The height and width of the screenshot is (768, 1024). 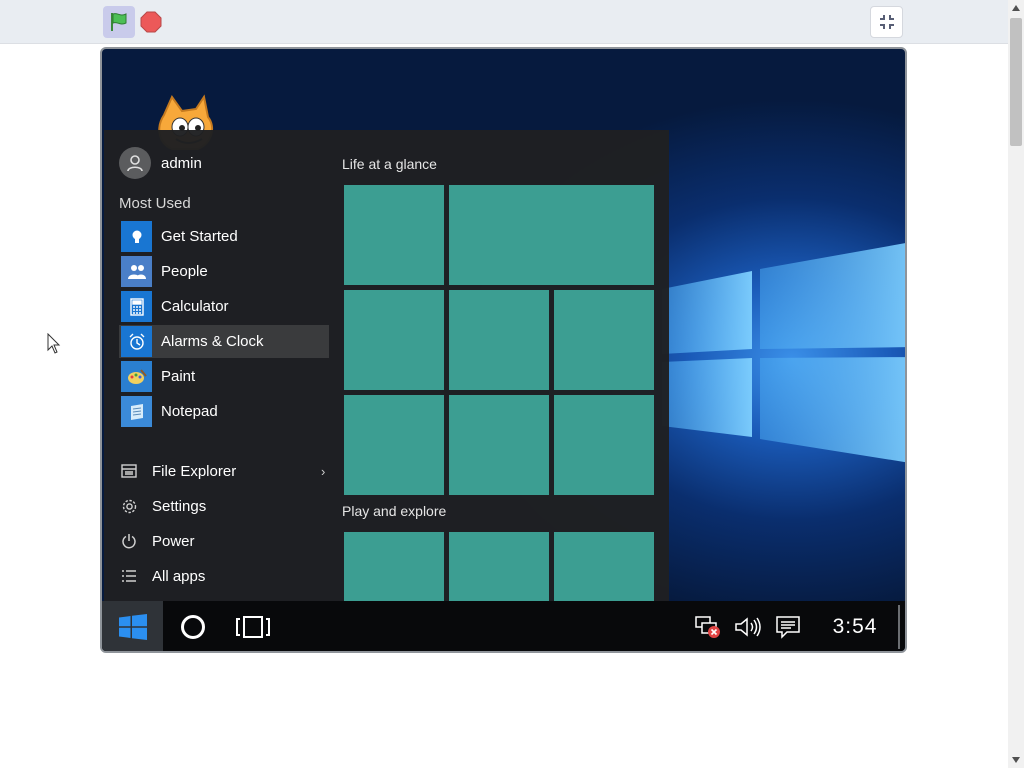 What do you see at coordinates (199, 236) in the screenshot?
I see `app-label: Get Started` at bounding box center [199, 236].